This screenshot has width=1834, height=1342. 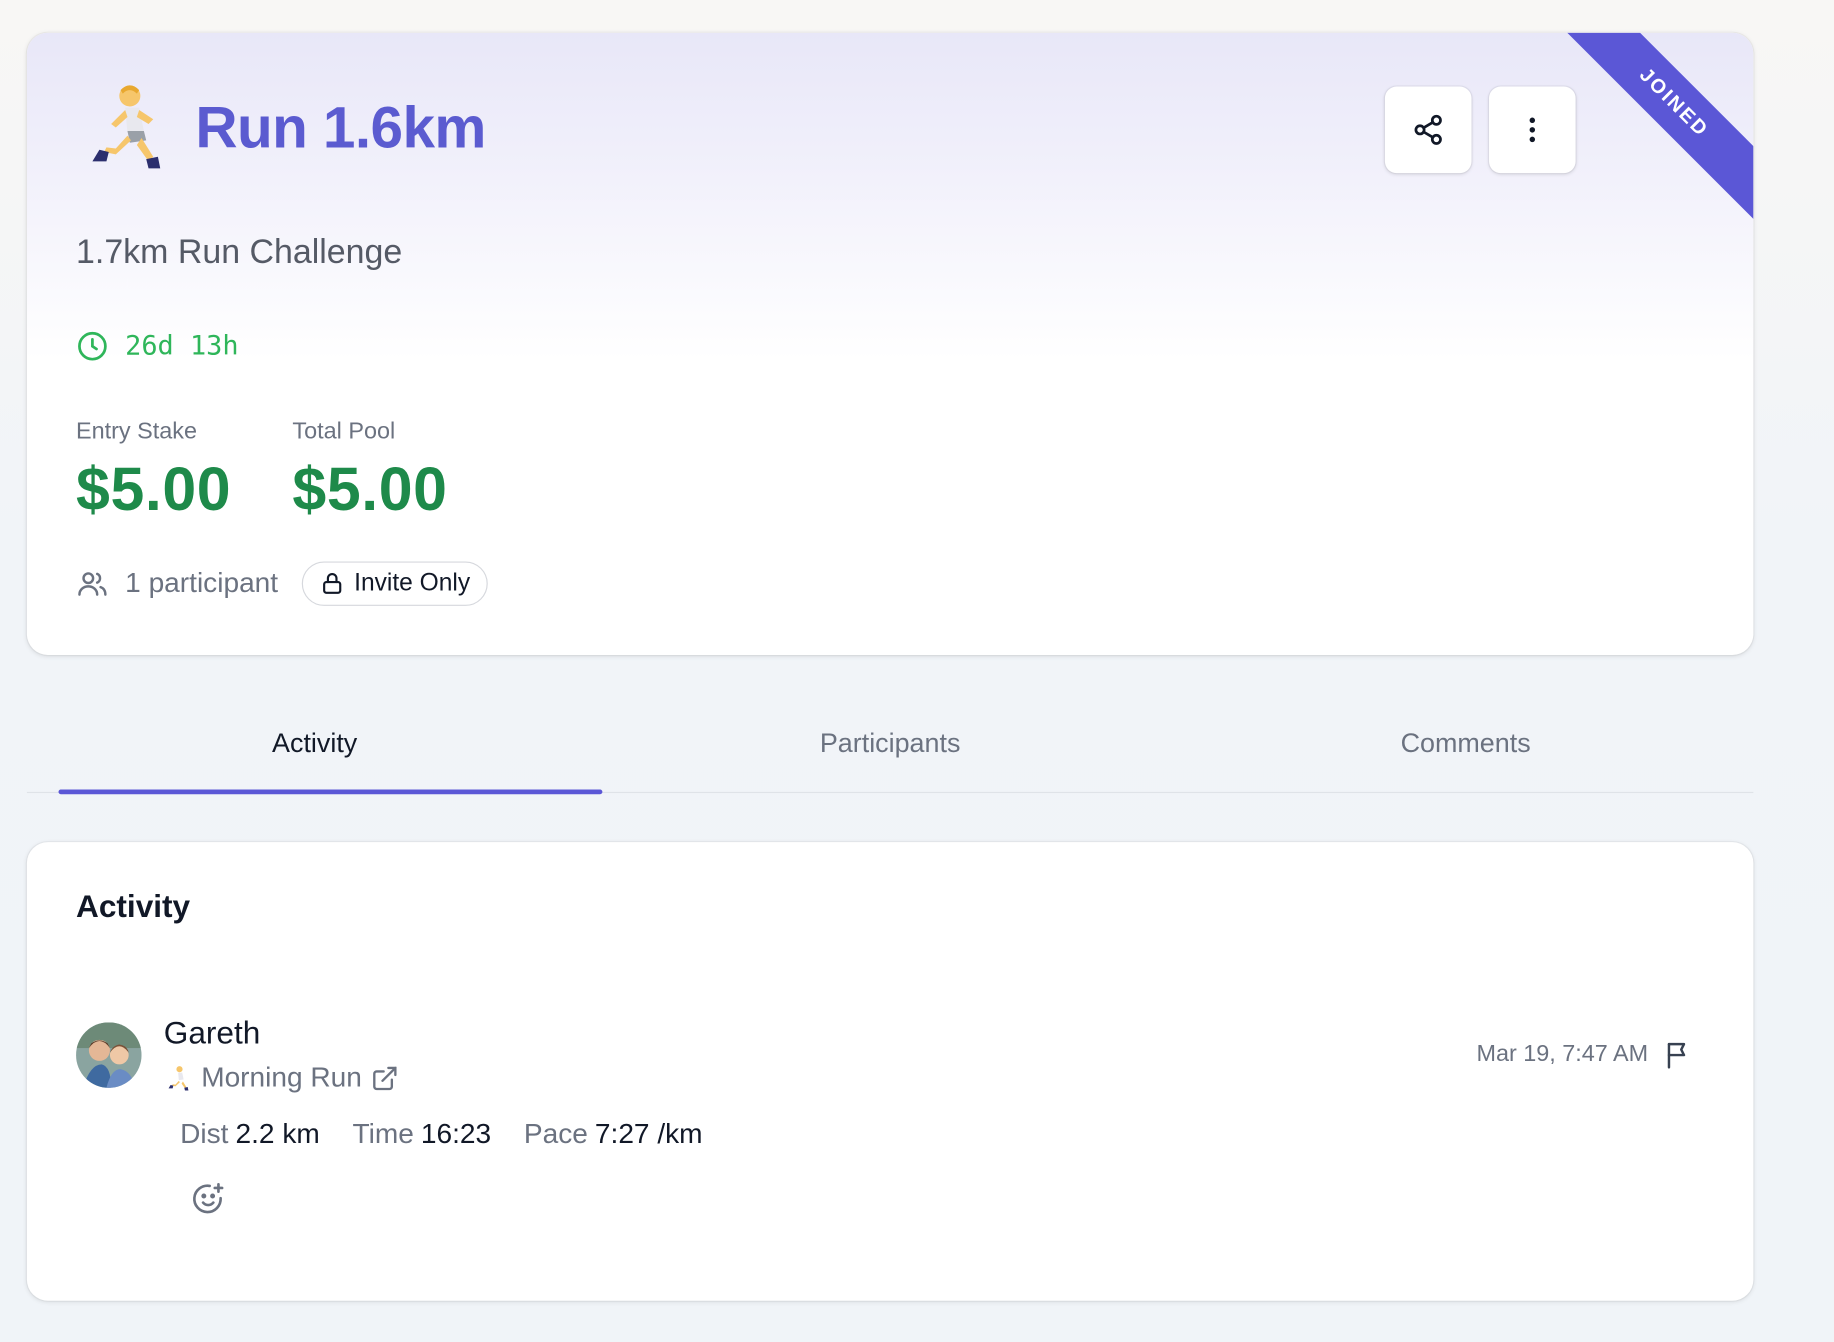 What do you see at coordinates (315, 748) in the screenshot?
I see `tab-activity: Activity` at bounding box center [315, 748].